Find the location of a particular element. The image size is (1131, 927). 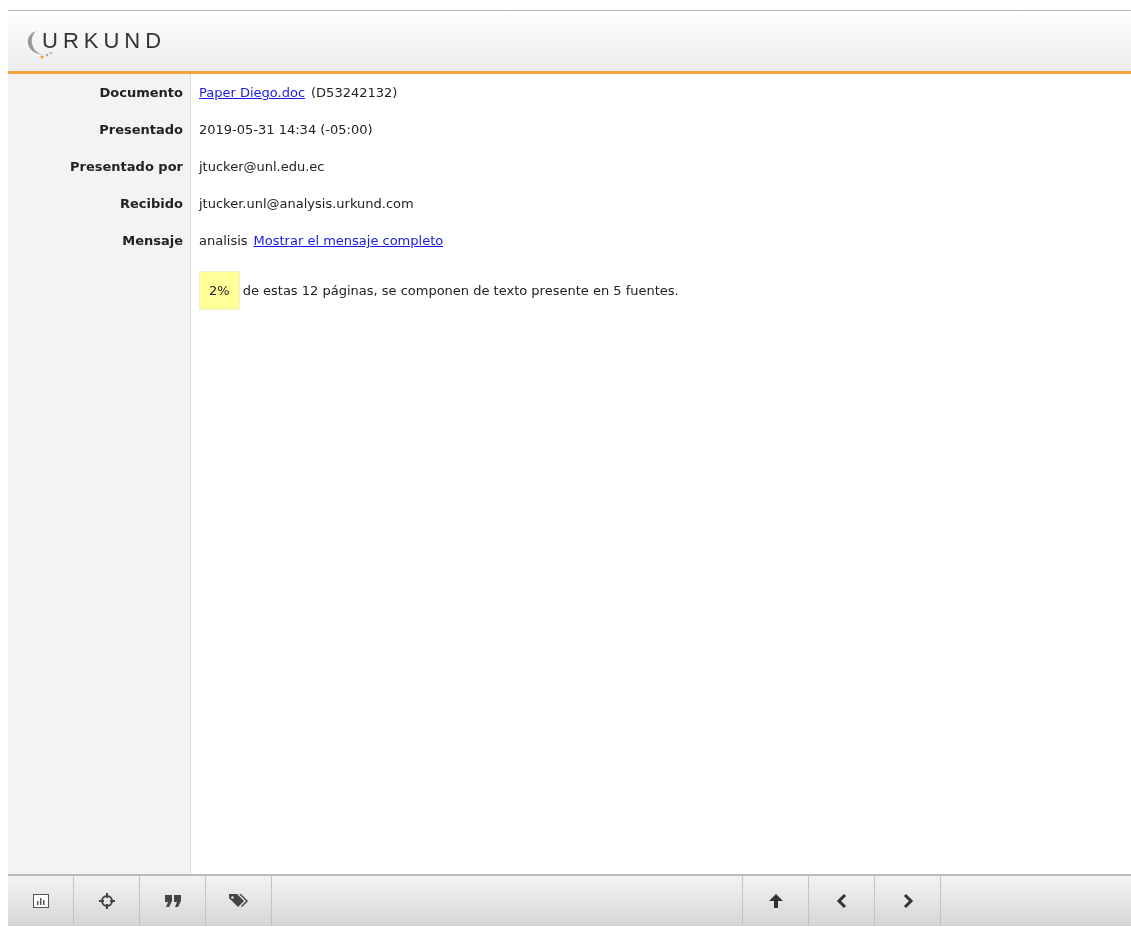

summary-text: de estas 12 páginas, se componen de texto presente en 5 fuentes. is located at coordinates (460, 291).